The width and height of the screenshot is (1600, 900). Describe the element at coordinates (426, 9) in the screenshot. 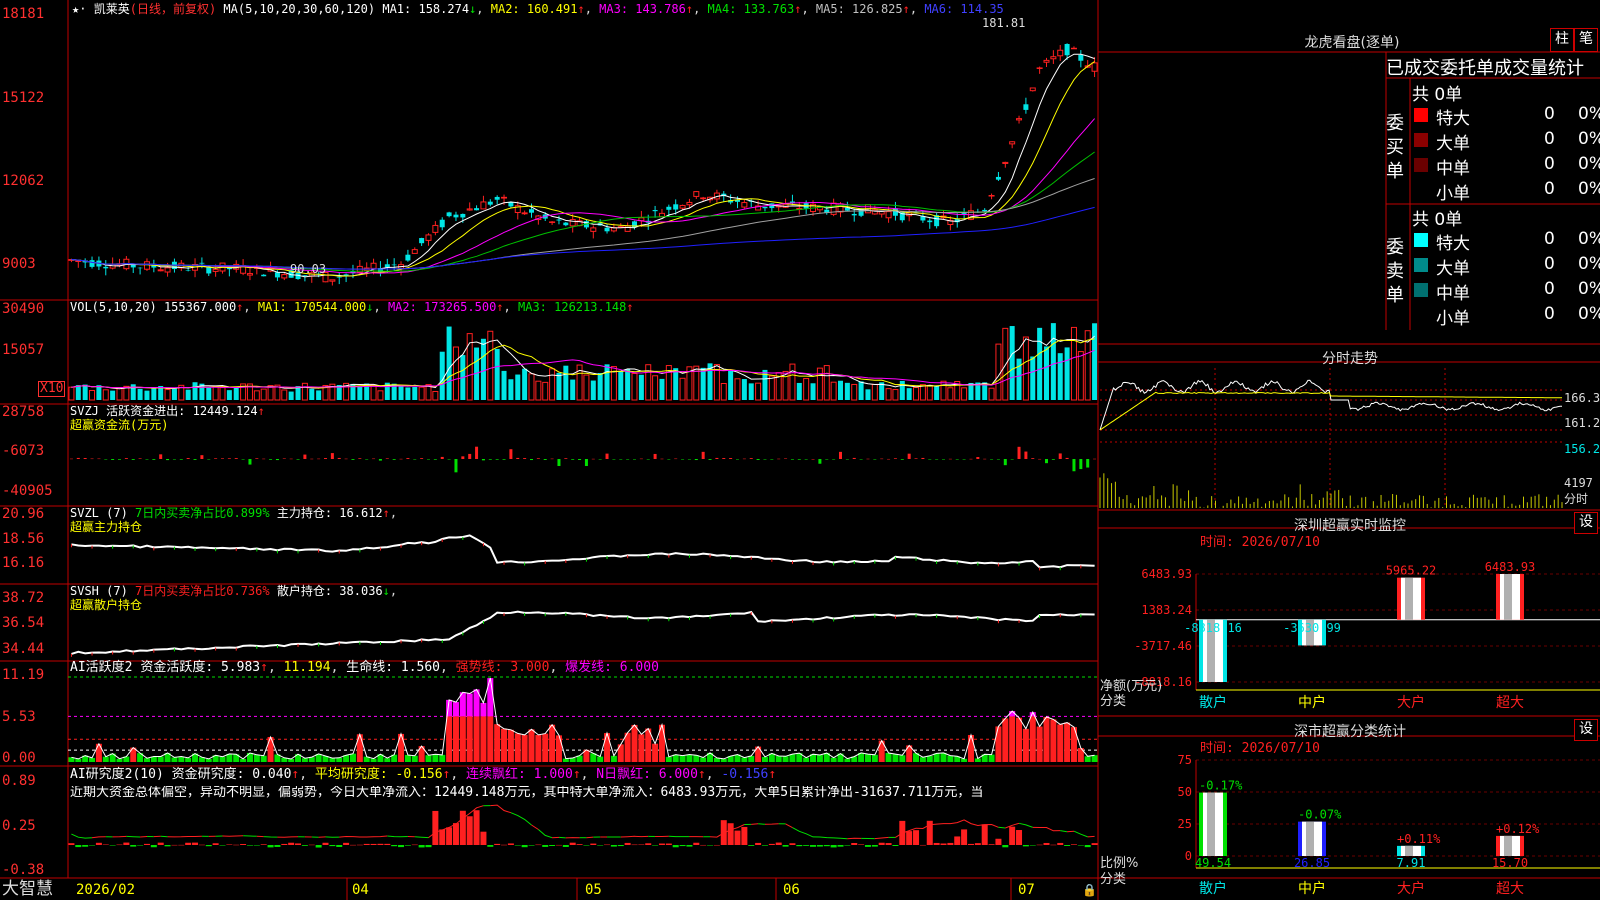

I see `ma1-value: MA1: 158.274` at that location.